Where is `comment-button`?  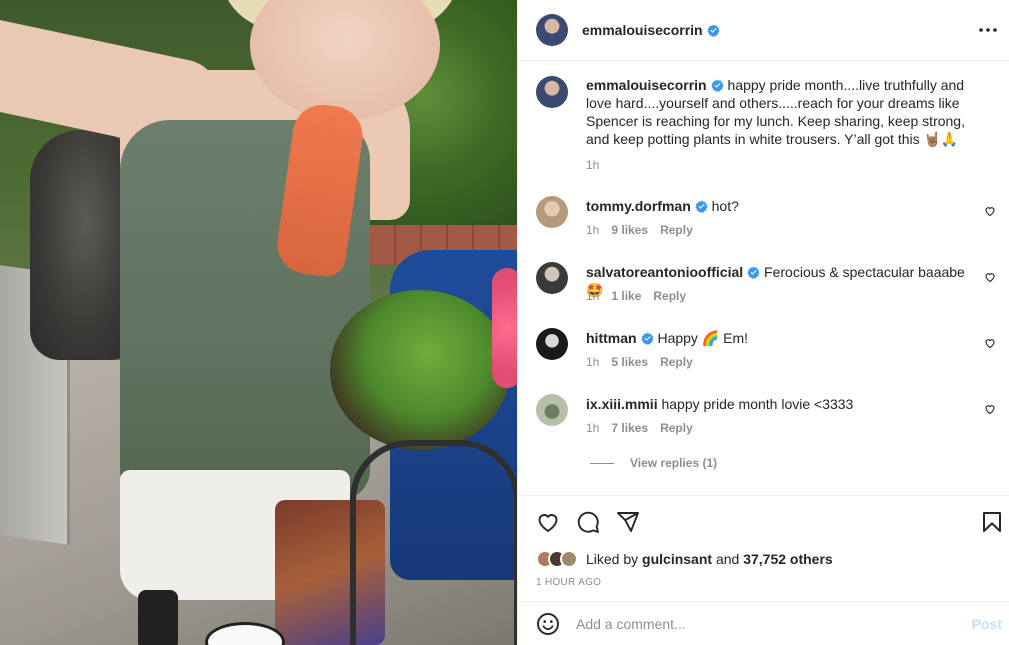
comment-button is located at coordinates (588, 522).